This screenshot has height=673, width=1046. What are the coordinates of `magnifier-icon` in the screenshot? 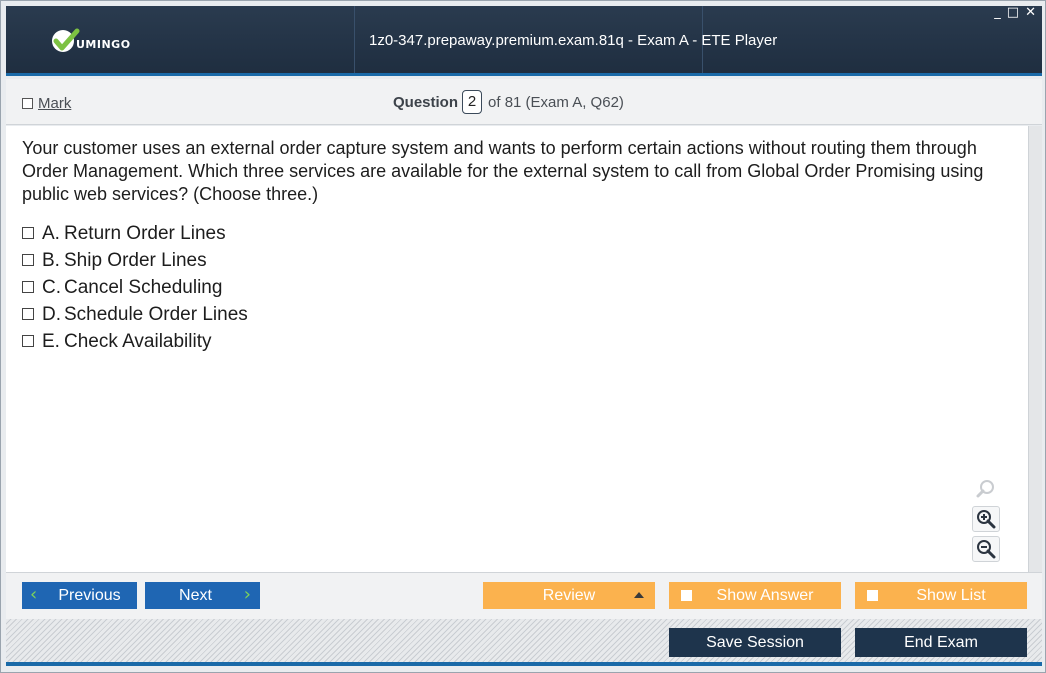 It's located at (985, 489).